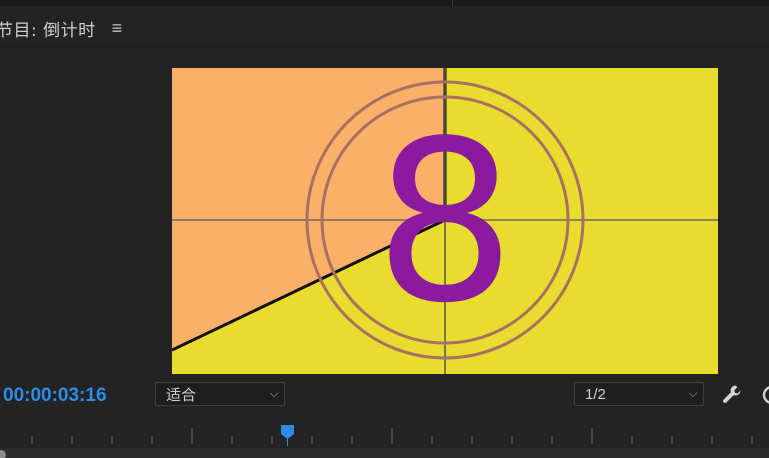 The height and width of the screenshot is (458, 769). What do you see at coordinates (3, 454) in the screenshot?
I see `timeline-scroll-handle` at bounding box center [3, 454].